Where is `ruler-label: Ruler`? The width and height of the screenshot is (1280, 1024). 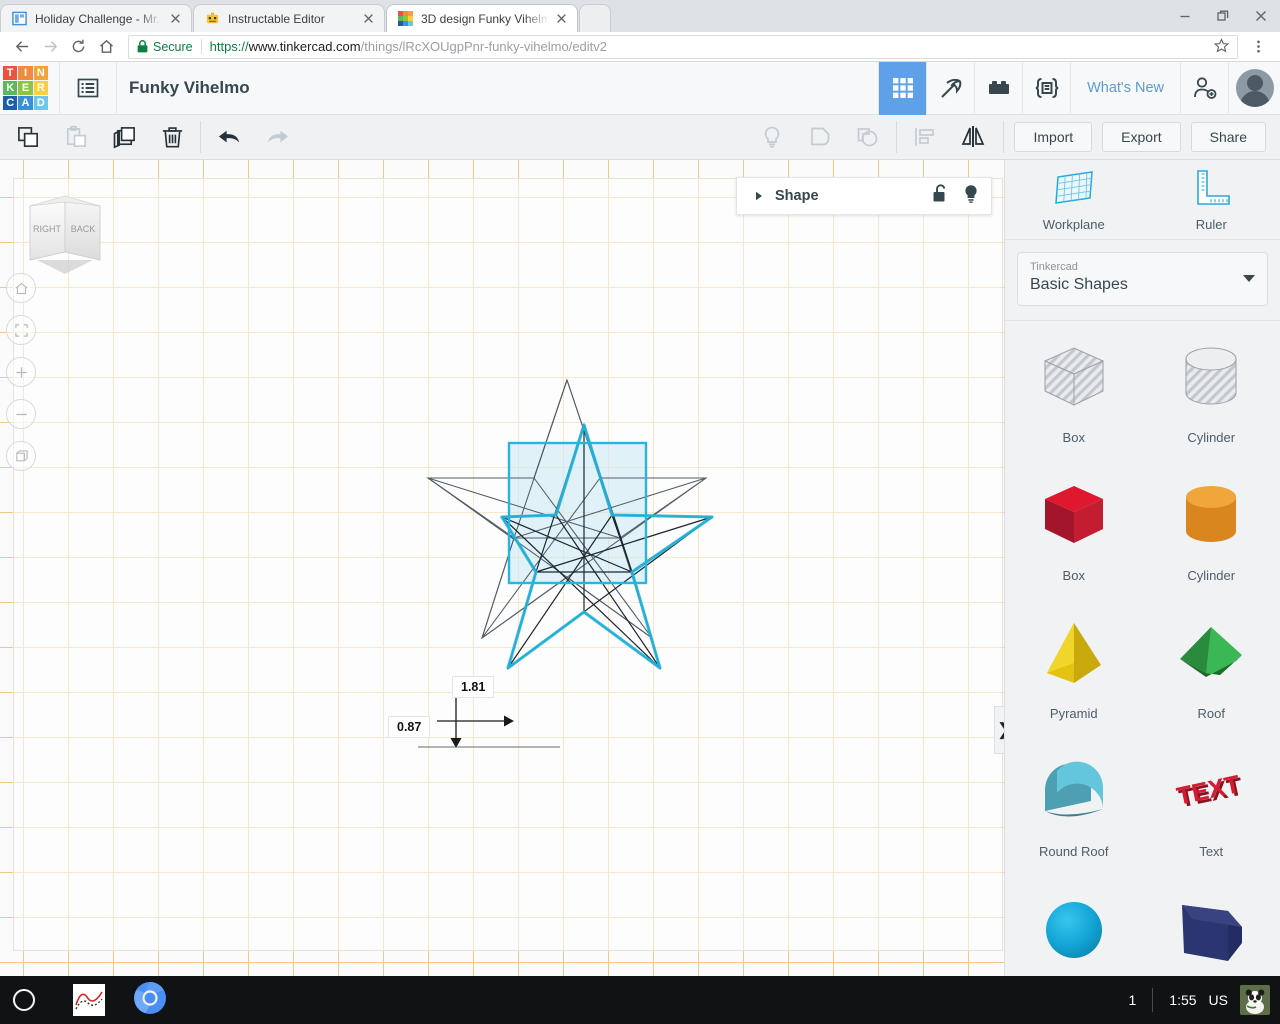
ruler-label: Ruler is located at coordinates (1211, 224).